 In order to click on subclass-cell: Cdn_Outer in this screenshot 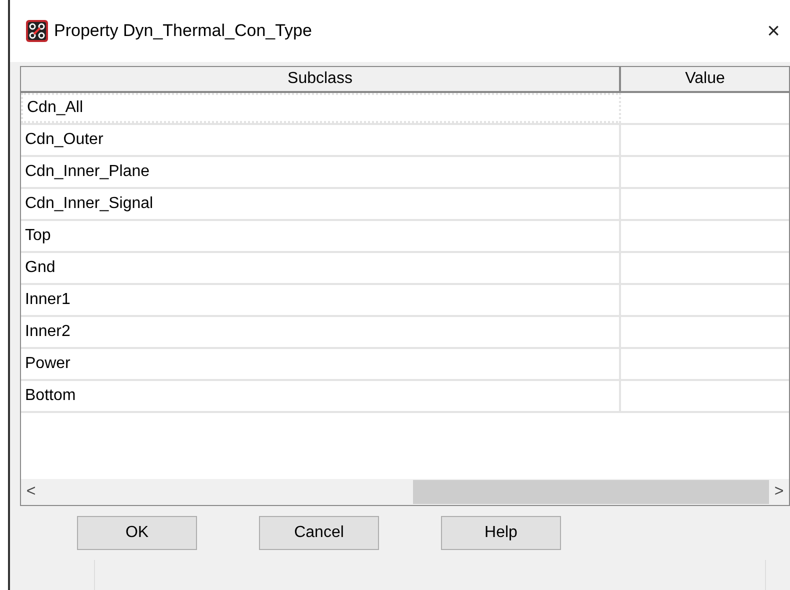, I will do `click(321, 140)`.